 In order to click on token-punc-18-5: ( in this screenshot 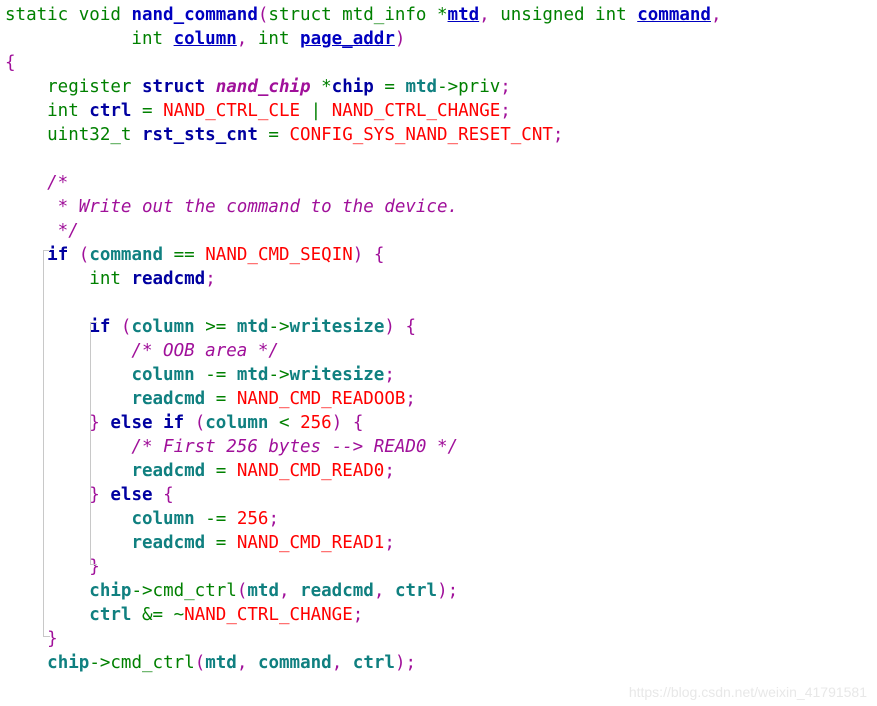, I will do `click(200, 423)`.